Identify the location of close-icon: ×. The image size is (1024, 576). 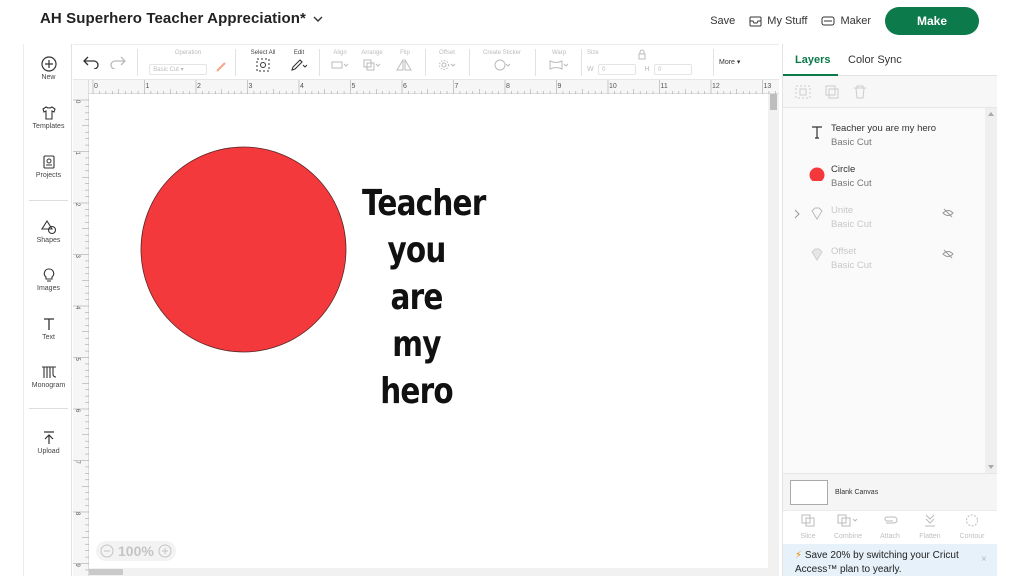
(984, 559).